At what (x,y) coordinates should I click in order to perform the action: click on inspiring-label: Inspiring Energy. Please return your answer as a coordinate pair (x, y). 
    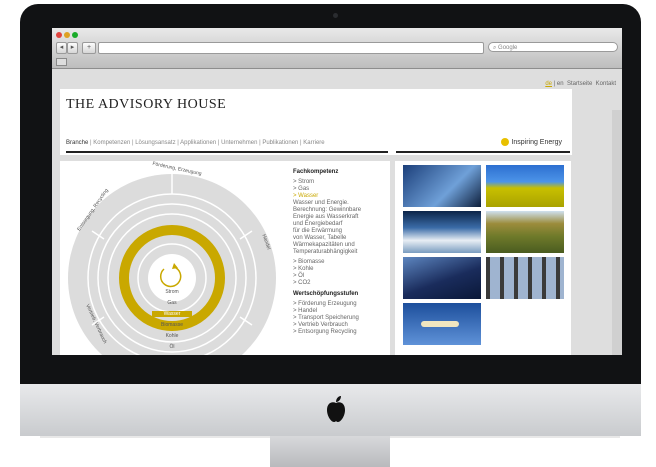
    Looking at the image, I should click on (536, 142).